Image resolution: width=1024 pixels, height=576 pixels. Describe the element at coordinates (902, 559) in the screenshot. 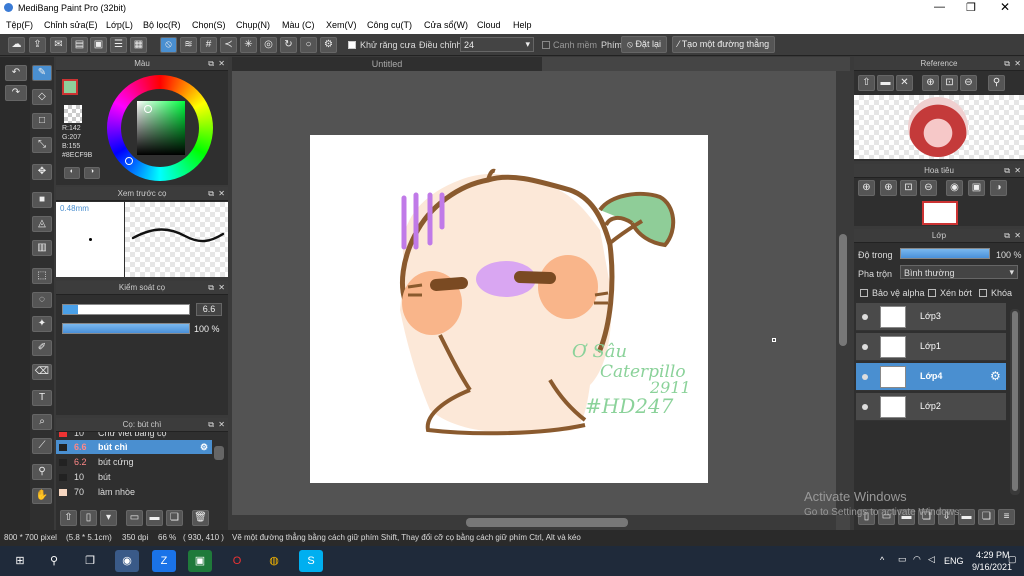

I see `battery-icon: ▭` at that location.